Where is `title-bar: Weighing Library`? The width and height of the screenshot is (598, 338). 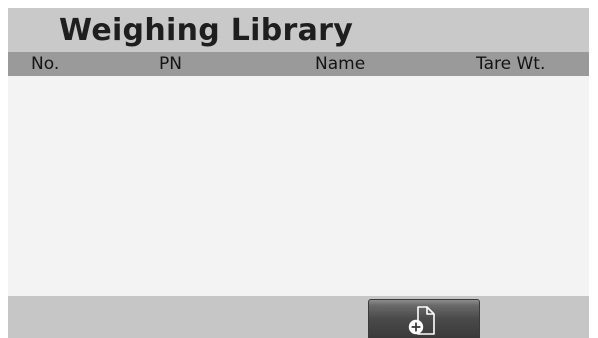
title-bar: Weighing Library is located at coordinates (298, 30).